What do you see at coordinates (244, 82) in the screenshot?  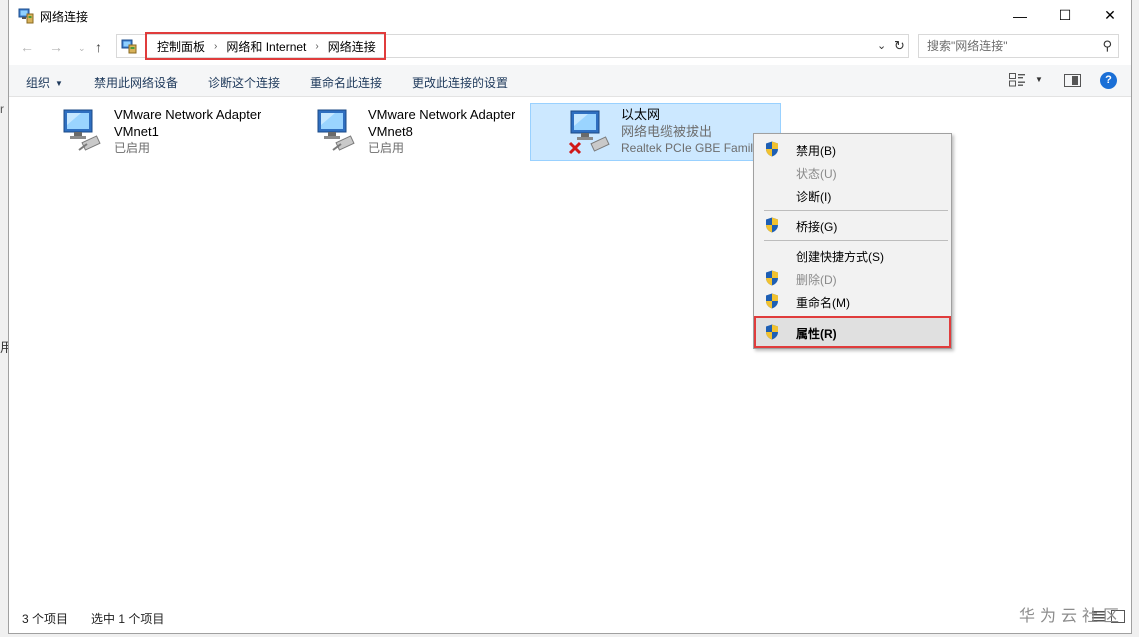 I see `diagnose-connection-button: 诊断这个连接` at bounding box center [244, 82].